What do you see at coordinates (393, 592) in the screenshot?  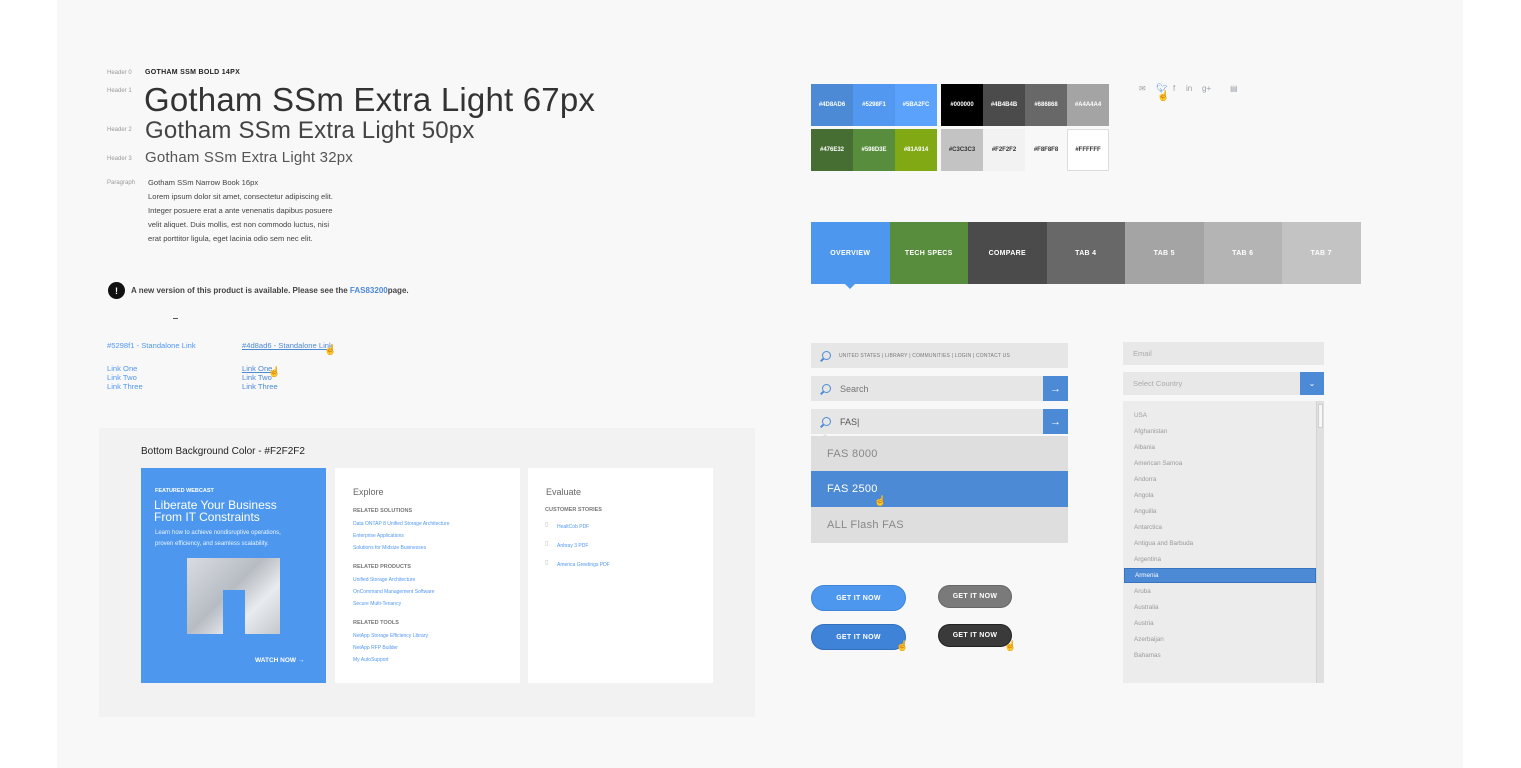 I see `explore-link: OnCommand Management Software` at bounding box center [393, 592].